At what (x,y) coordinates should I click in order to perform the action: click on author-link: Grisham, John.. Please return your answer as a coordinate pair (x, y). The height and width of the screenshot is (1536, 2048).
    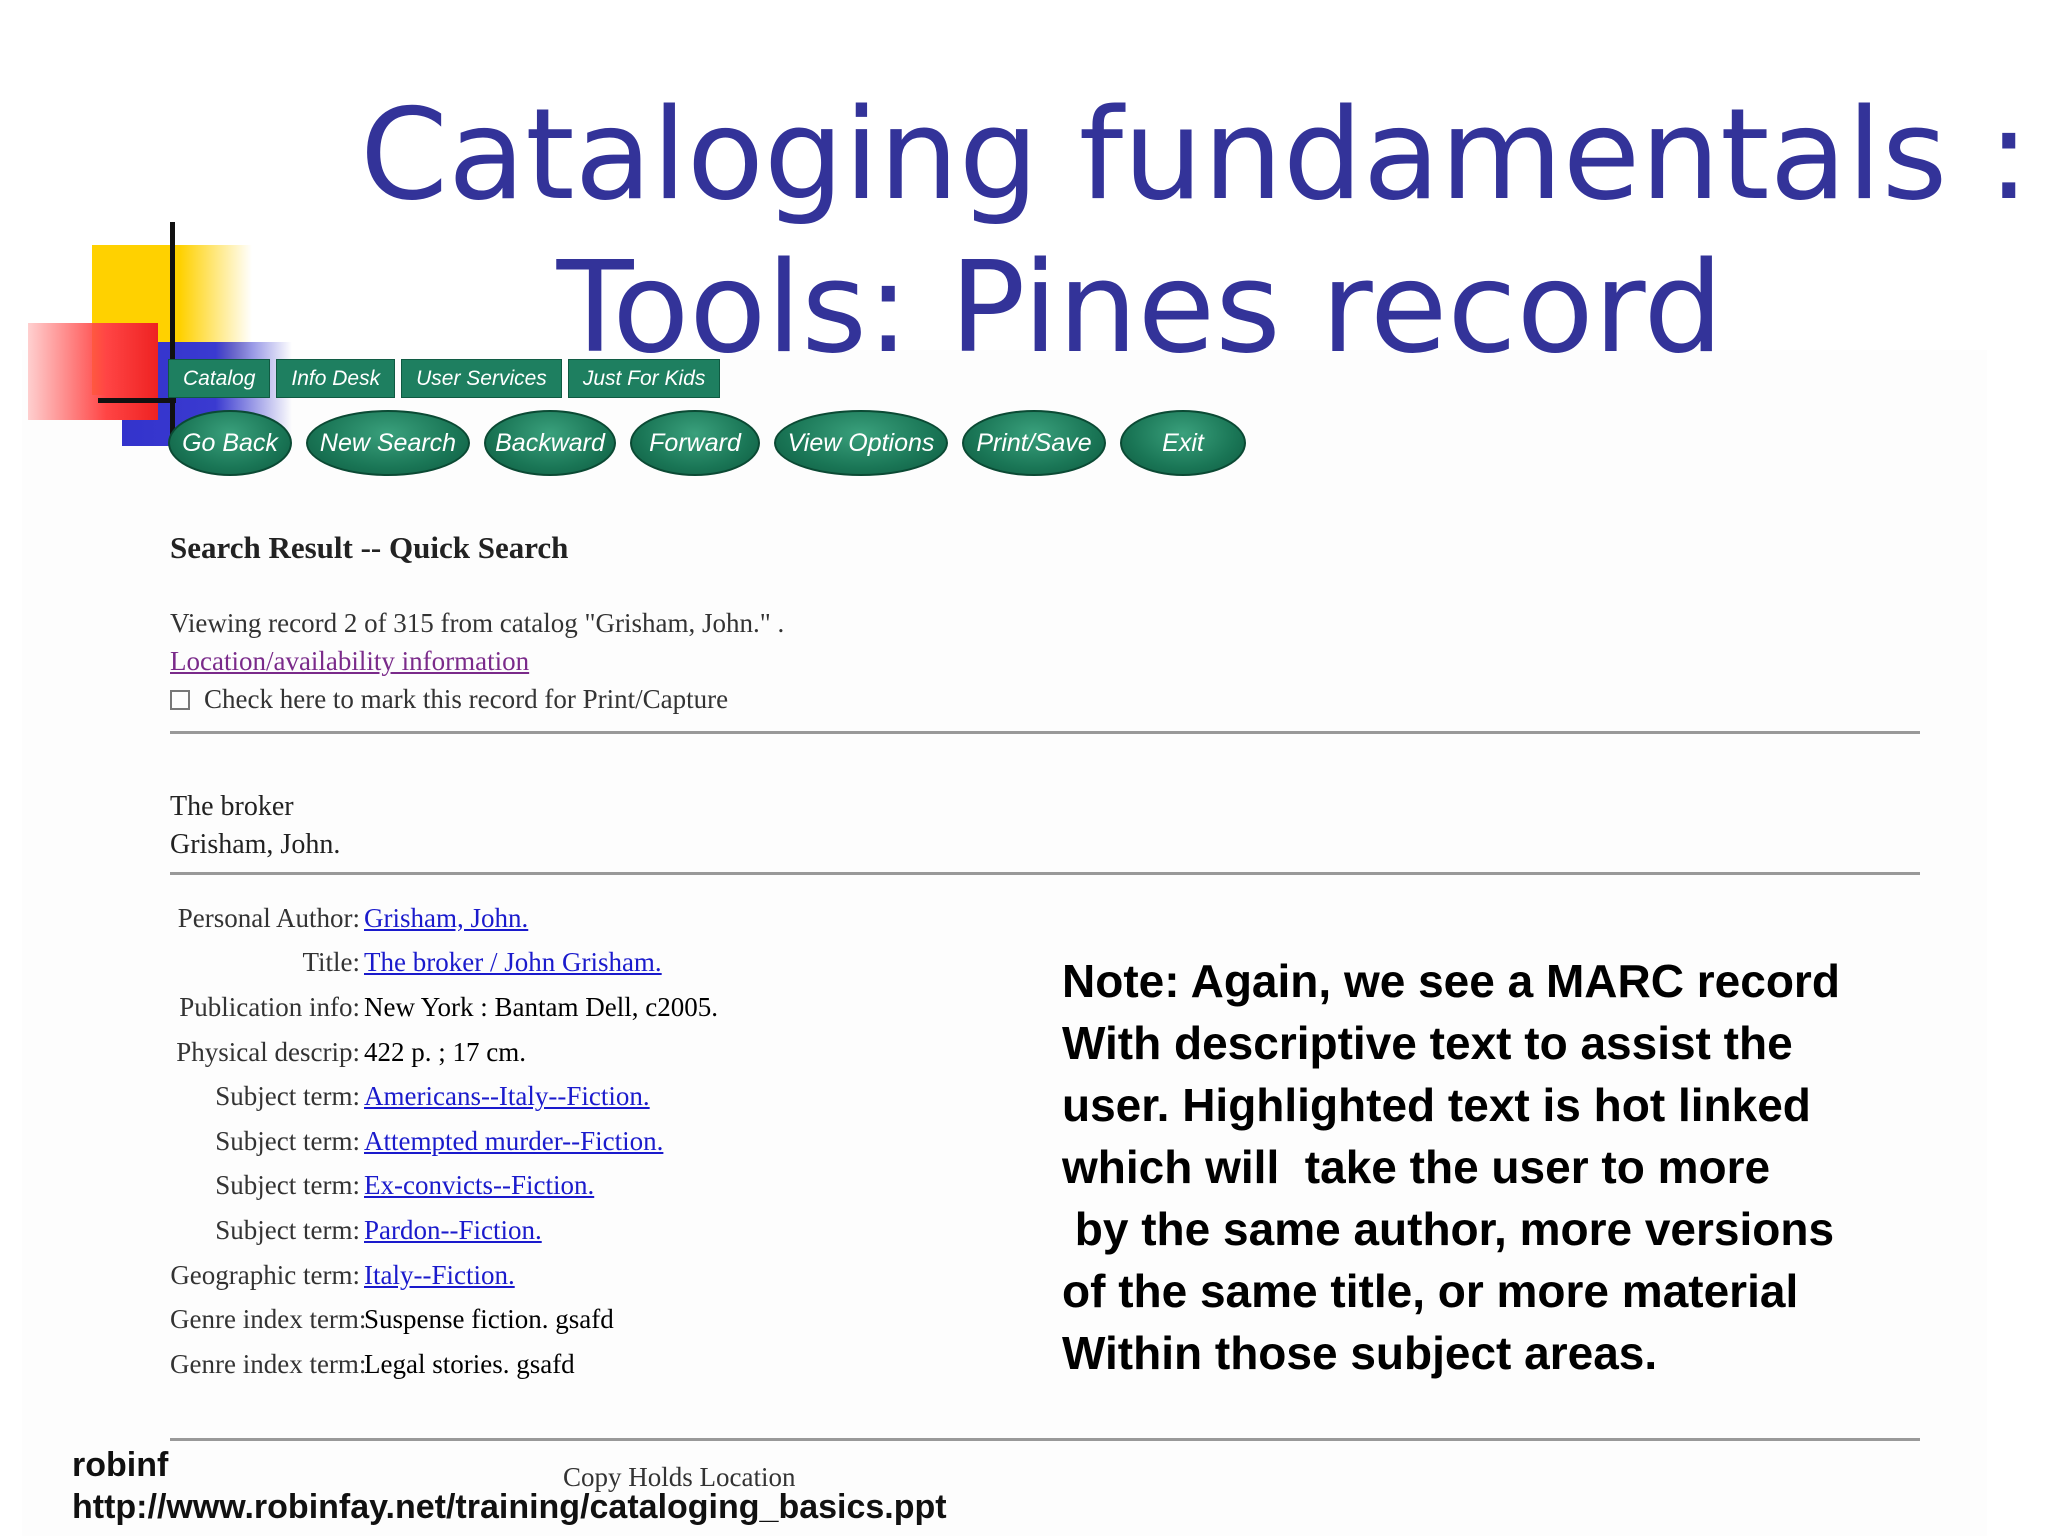
    Looking at the image, I should click on (446, 918).